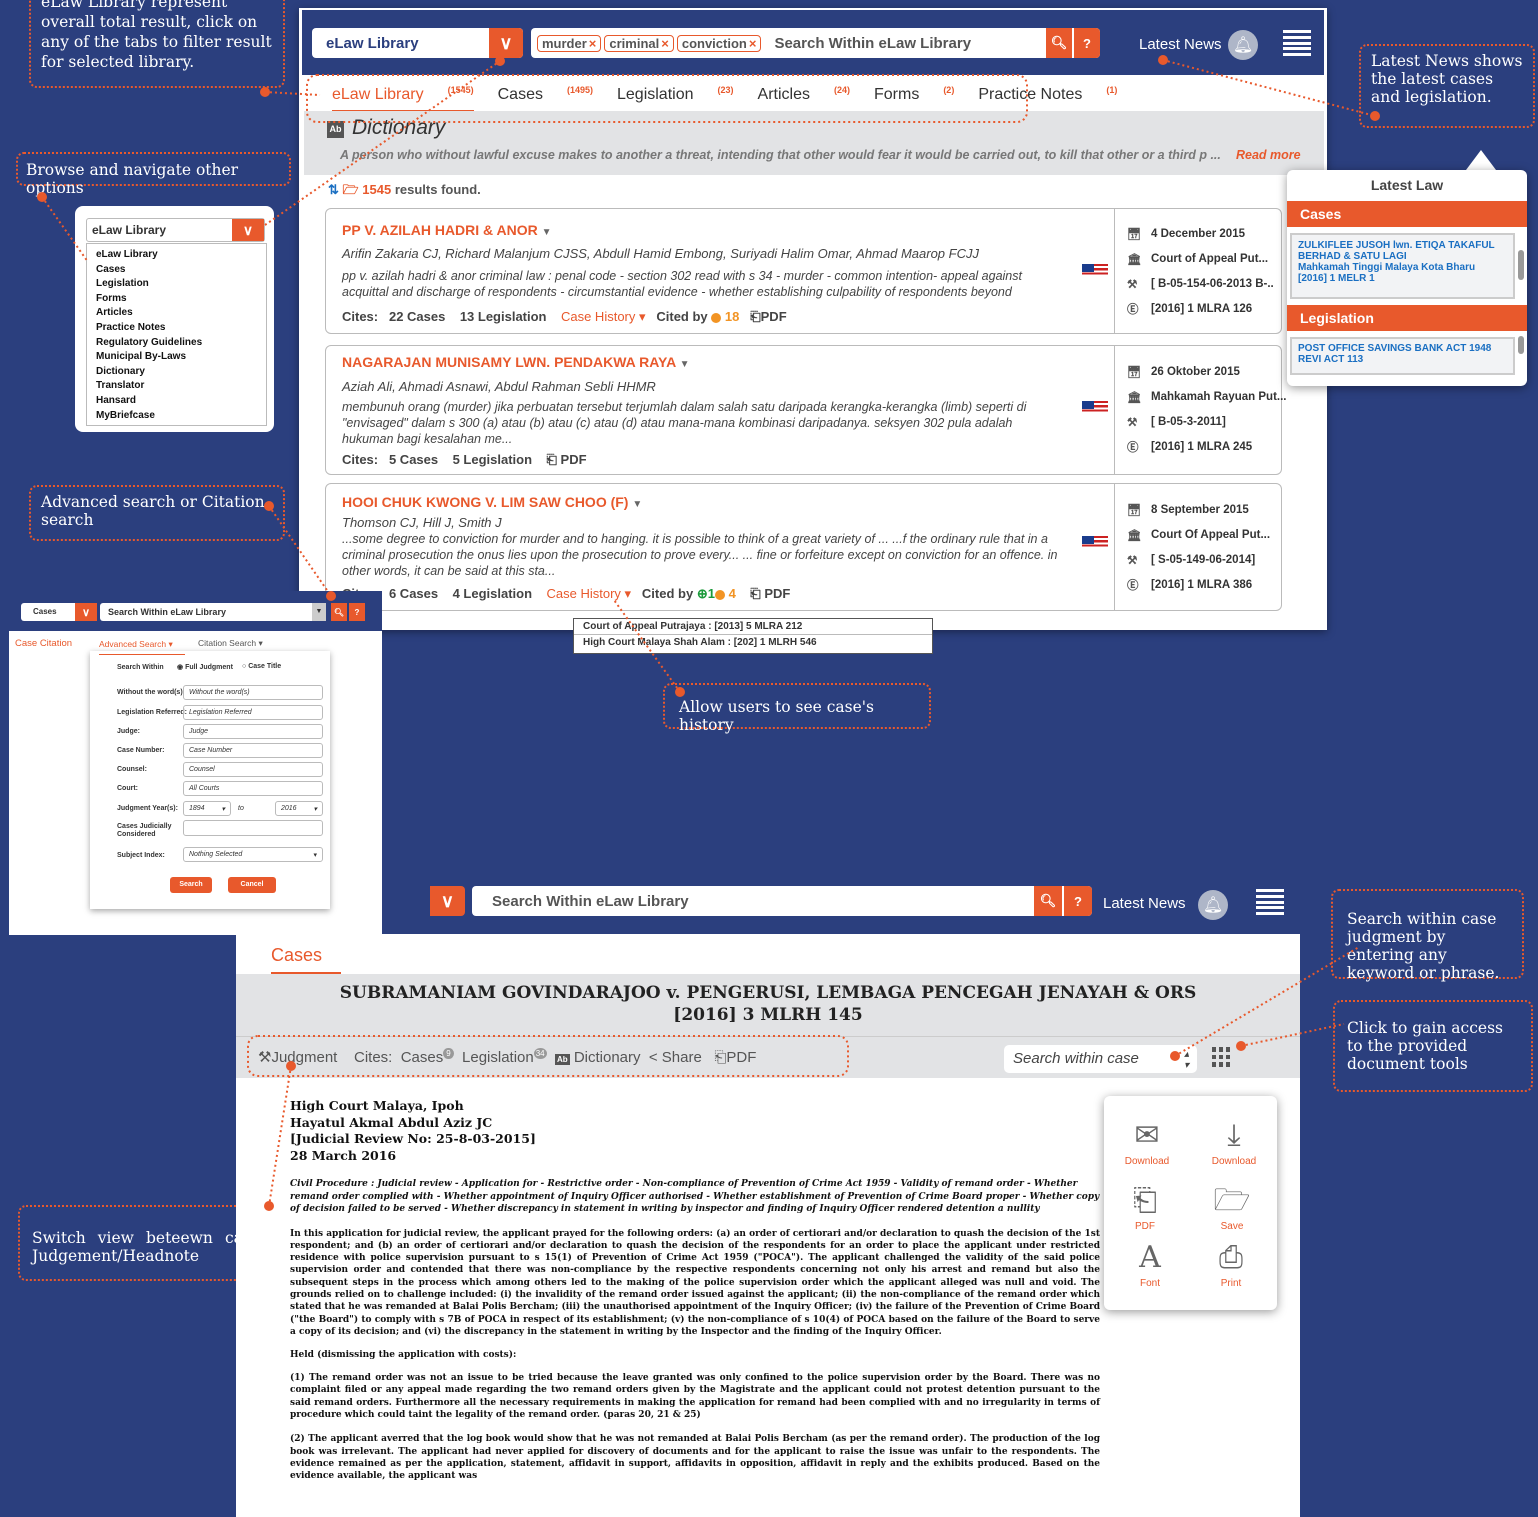 This screenshot has width=1538, height=1517. Describe the element at coordinates (1222, 1057) in the screenshot. I see `grid-tools-icon` at that location.